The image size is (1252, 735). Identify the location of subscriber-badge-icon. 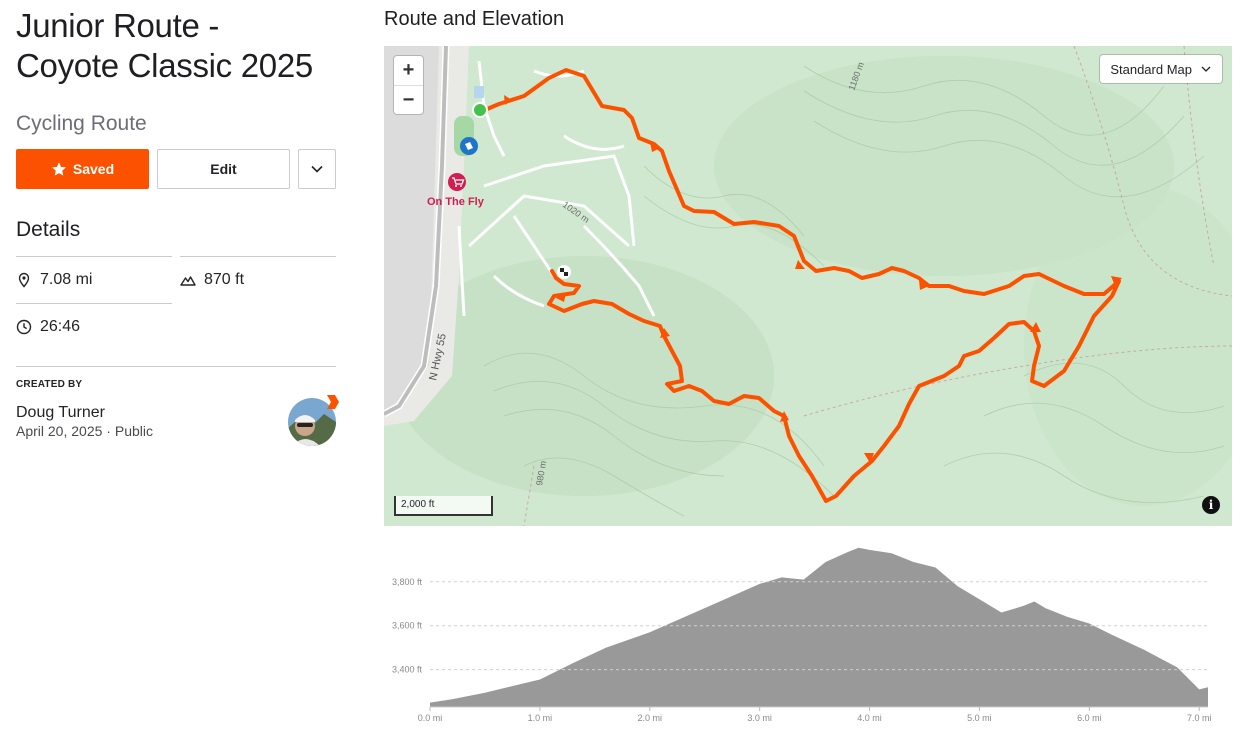
(333, 402).